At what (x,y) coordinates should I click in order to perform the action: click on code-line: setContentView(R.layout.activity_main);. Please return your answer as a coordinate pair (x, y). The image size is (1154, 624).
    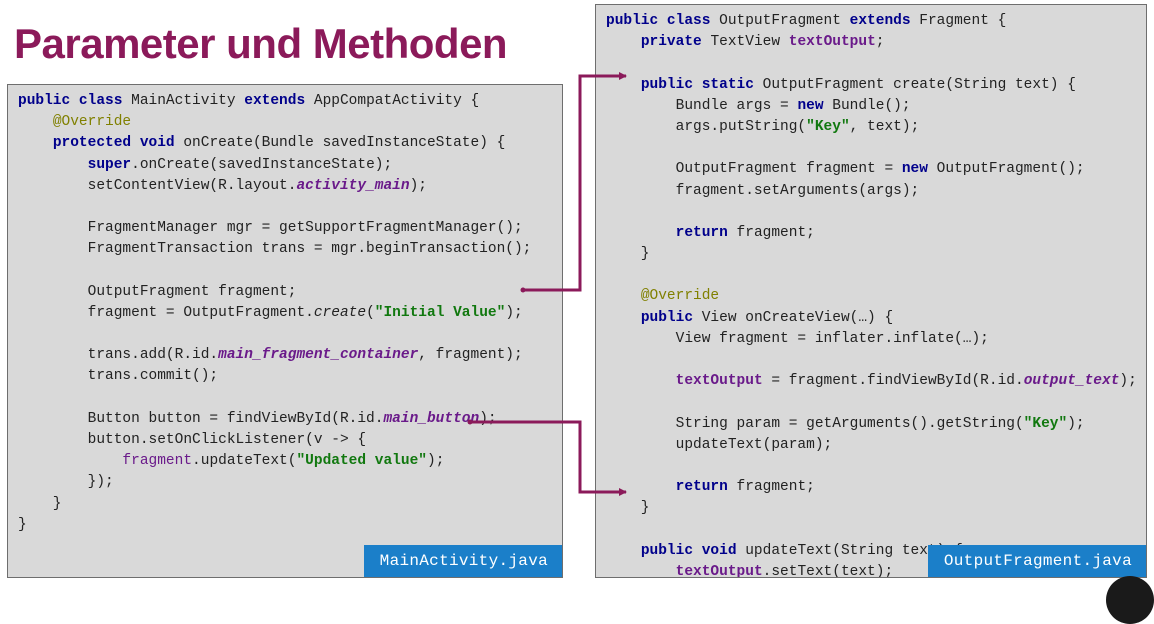
    Looking at the image, I should click on (274, 186).